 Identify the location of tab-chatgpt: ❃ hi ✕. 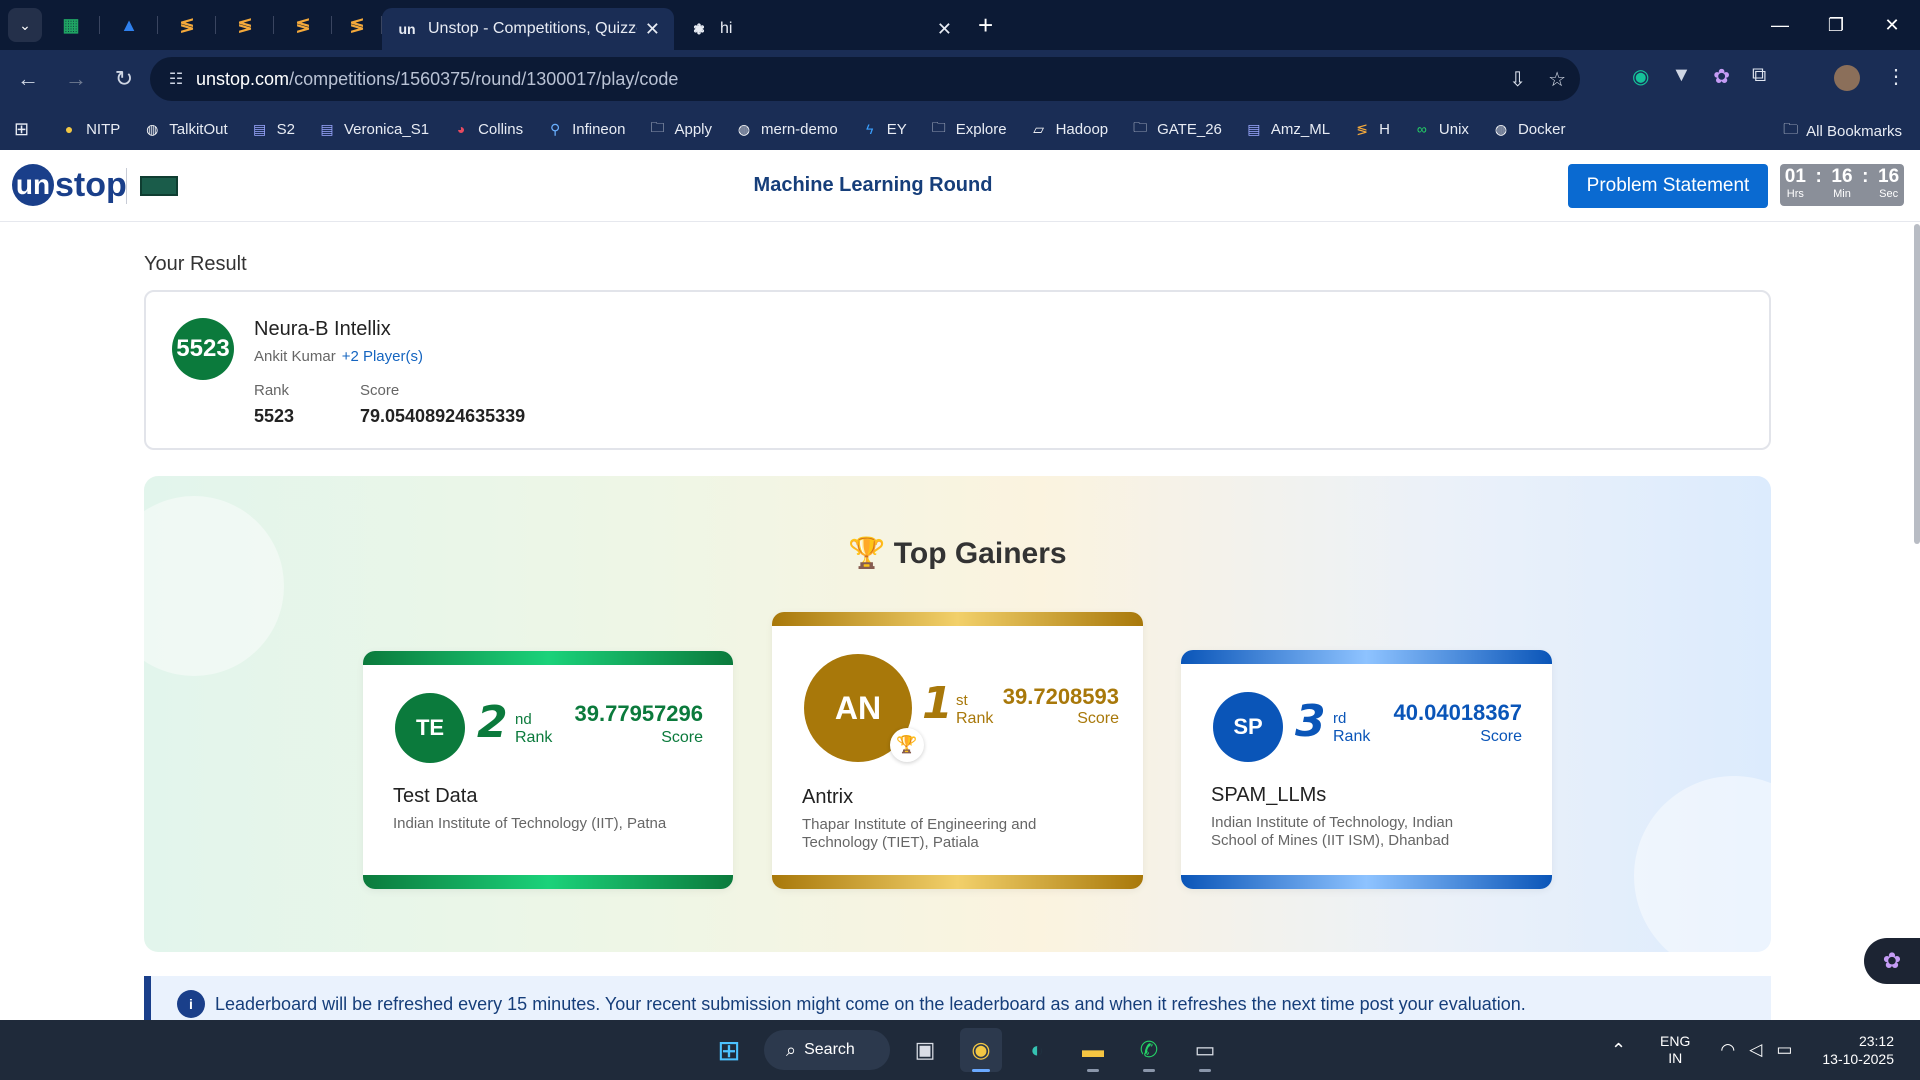
(820, 29).